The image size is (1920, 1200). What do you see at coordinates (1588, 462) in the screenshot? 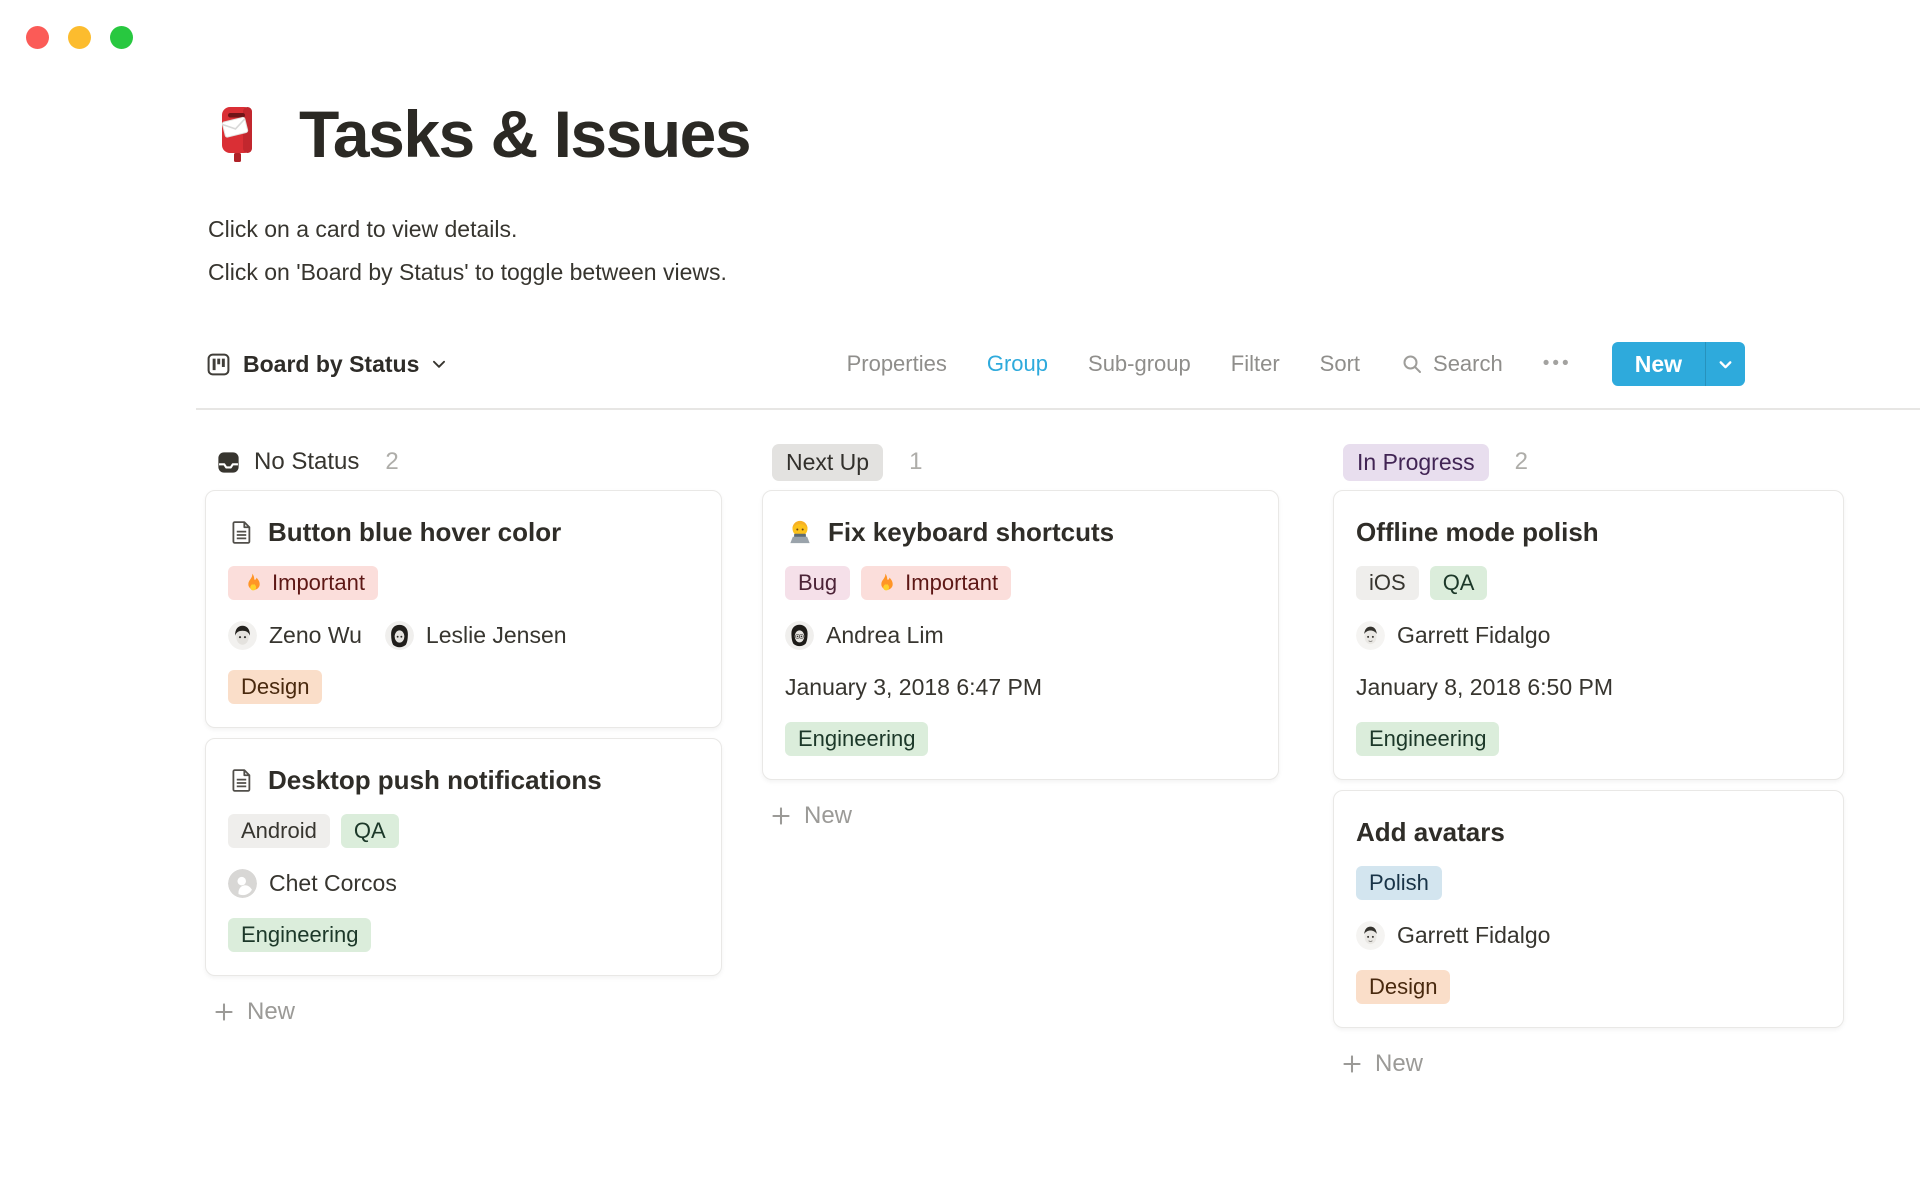
I see `column-header: In Progress 2` at bounding box center [1588, 462].